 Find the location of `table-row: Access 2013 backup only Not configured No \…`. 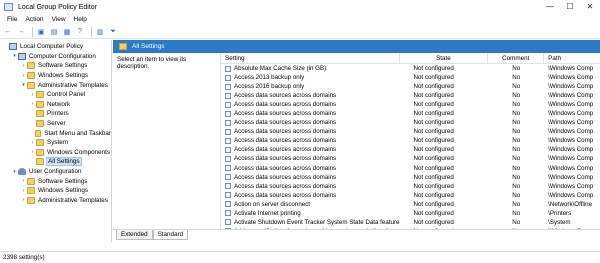

table-row: Access 2013 backup only Not configured No \… is located at coordinates (410, 77).